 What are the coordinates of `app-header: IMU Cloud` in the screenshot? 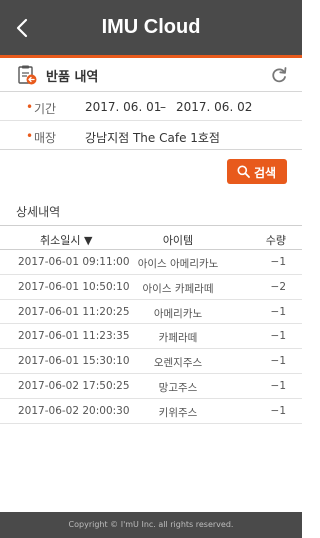 It's located at (151, 29).